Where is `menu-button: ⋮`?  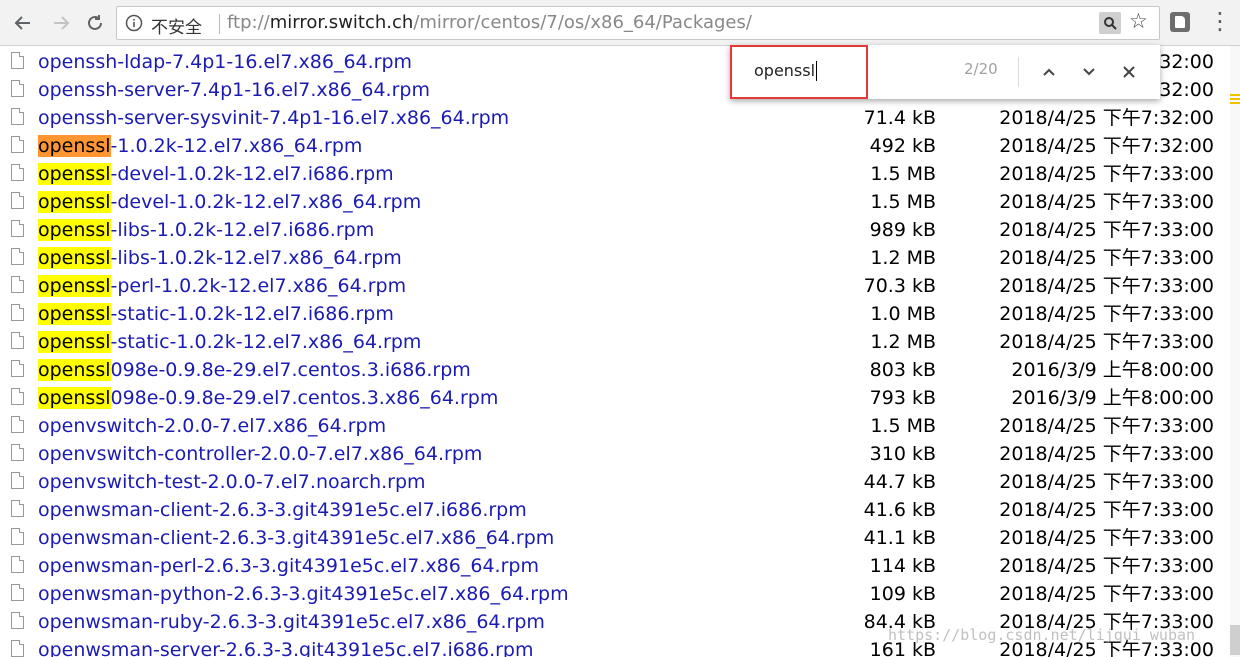
menu-button: ⋮ is located at coordinates (1220, 21).